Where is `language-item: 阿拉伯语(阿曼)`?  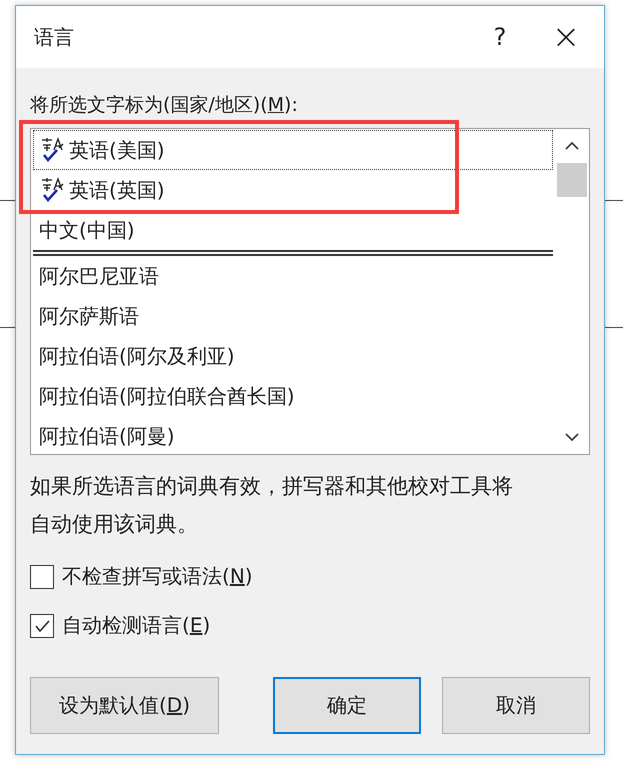
language-item: 阿拉伯语(阿曼) is located at coordinates (293, 435).